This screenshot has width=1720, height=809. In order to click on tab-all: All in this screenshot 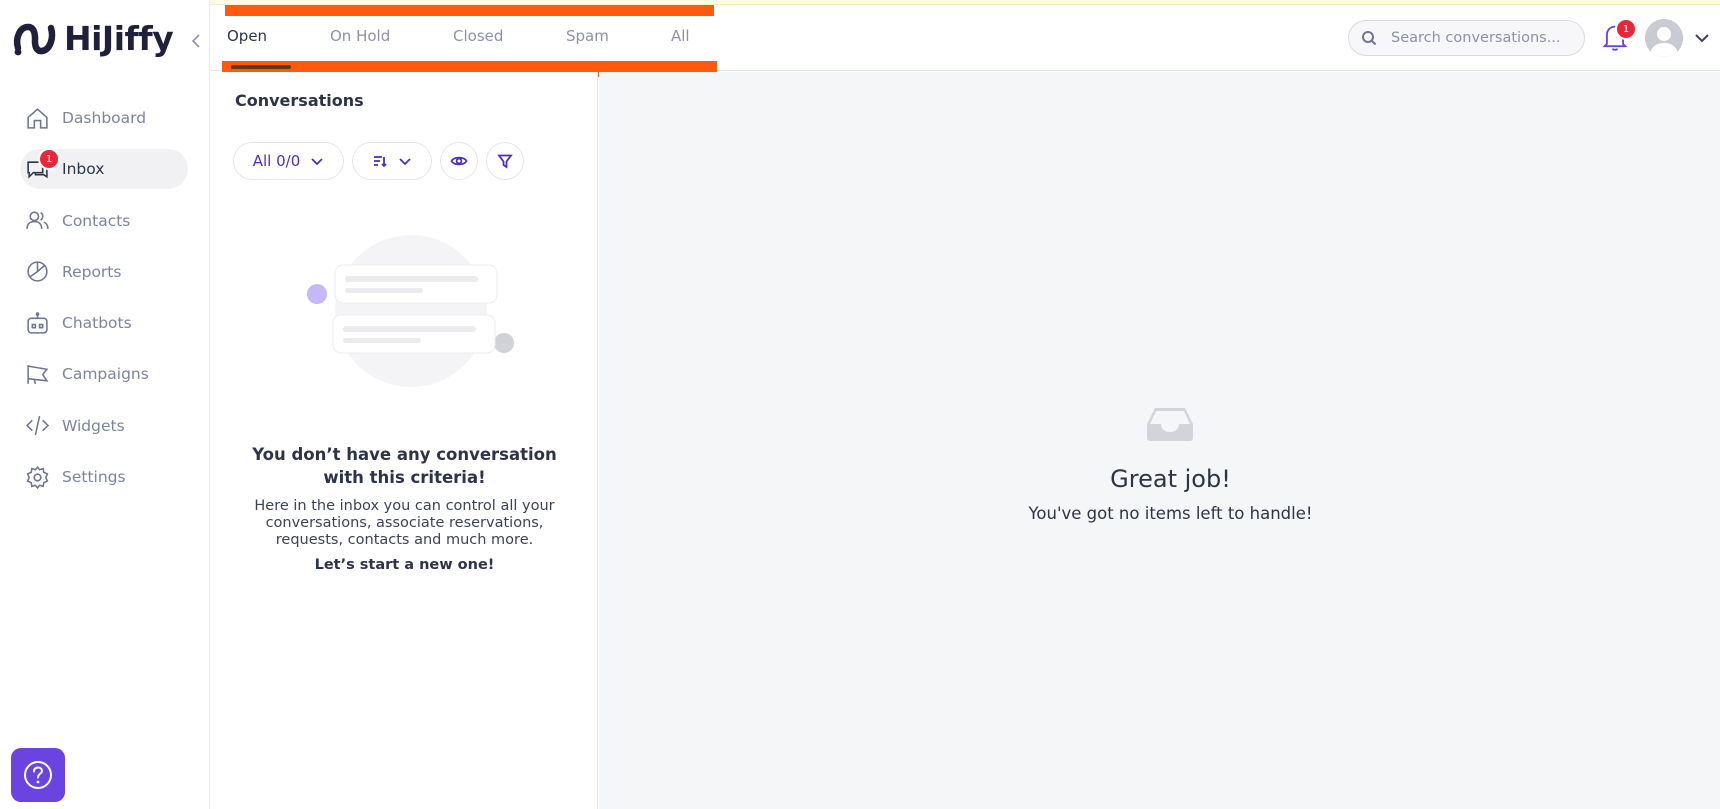, I will do `click(691, 36)`.